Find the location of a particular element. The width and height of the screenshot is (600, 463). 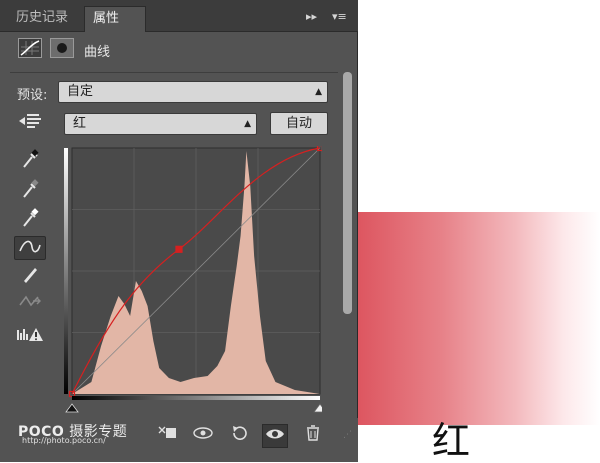

white-eyedropper-icon is located at coordinates (30, 219).